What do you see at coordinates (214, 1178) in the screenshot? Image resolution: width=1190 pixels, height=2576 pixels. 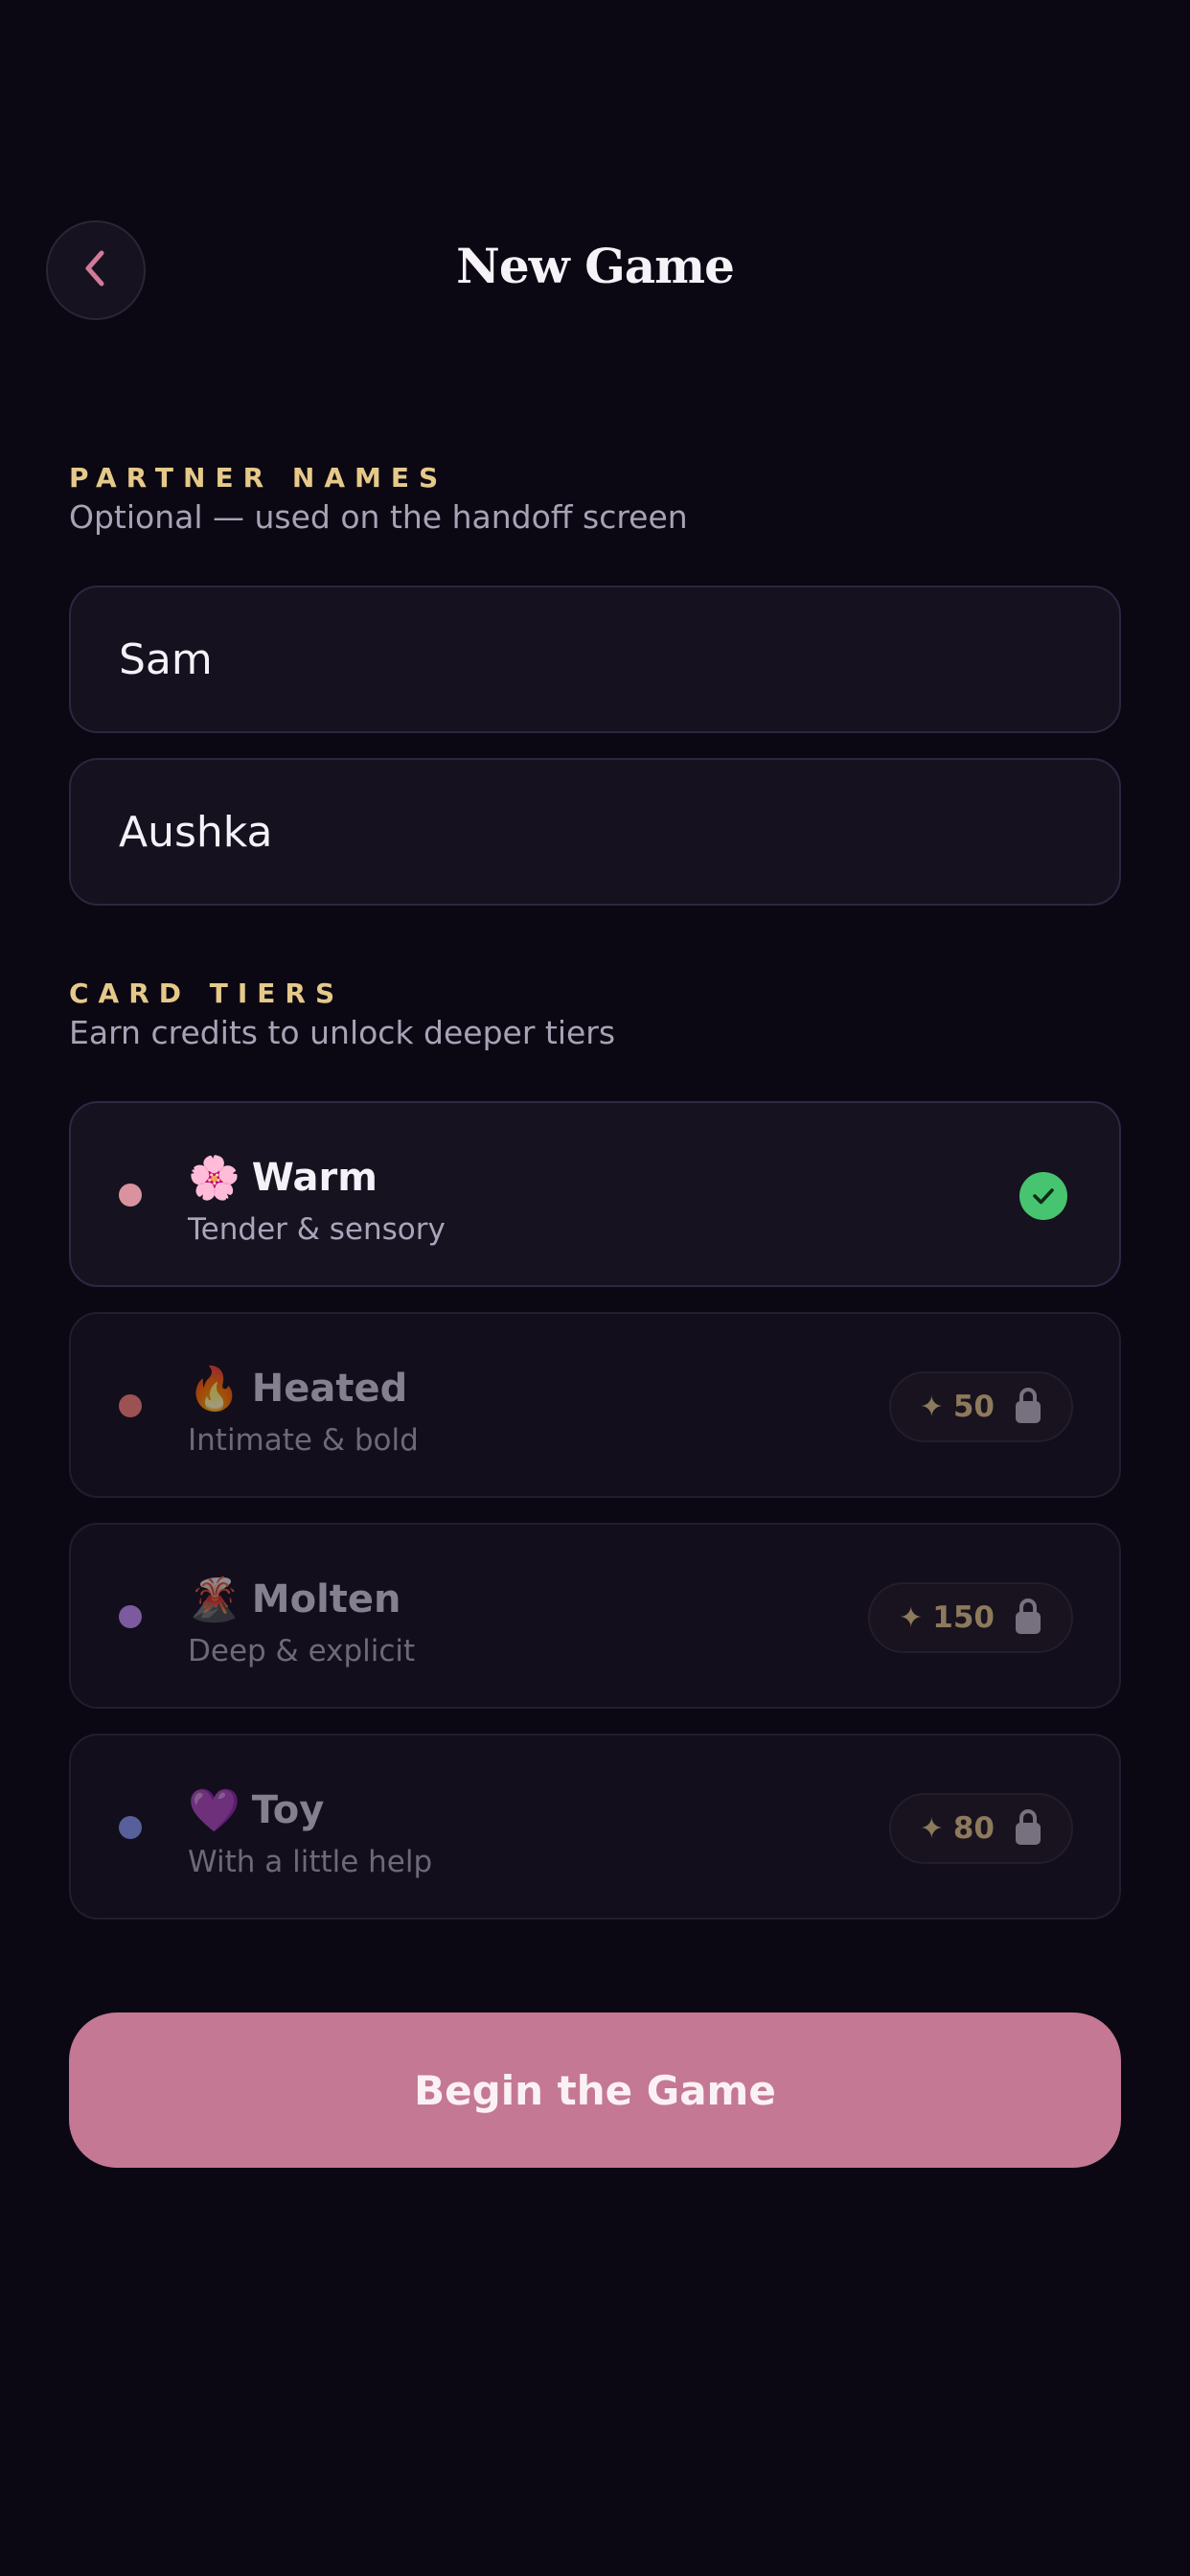 I see `tier-emoji: 🌸` at bounding box center [214, 1178].